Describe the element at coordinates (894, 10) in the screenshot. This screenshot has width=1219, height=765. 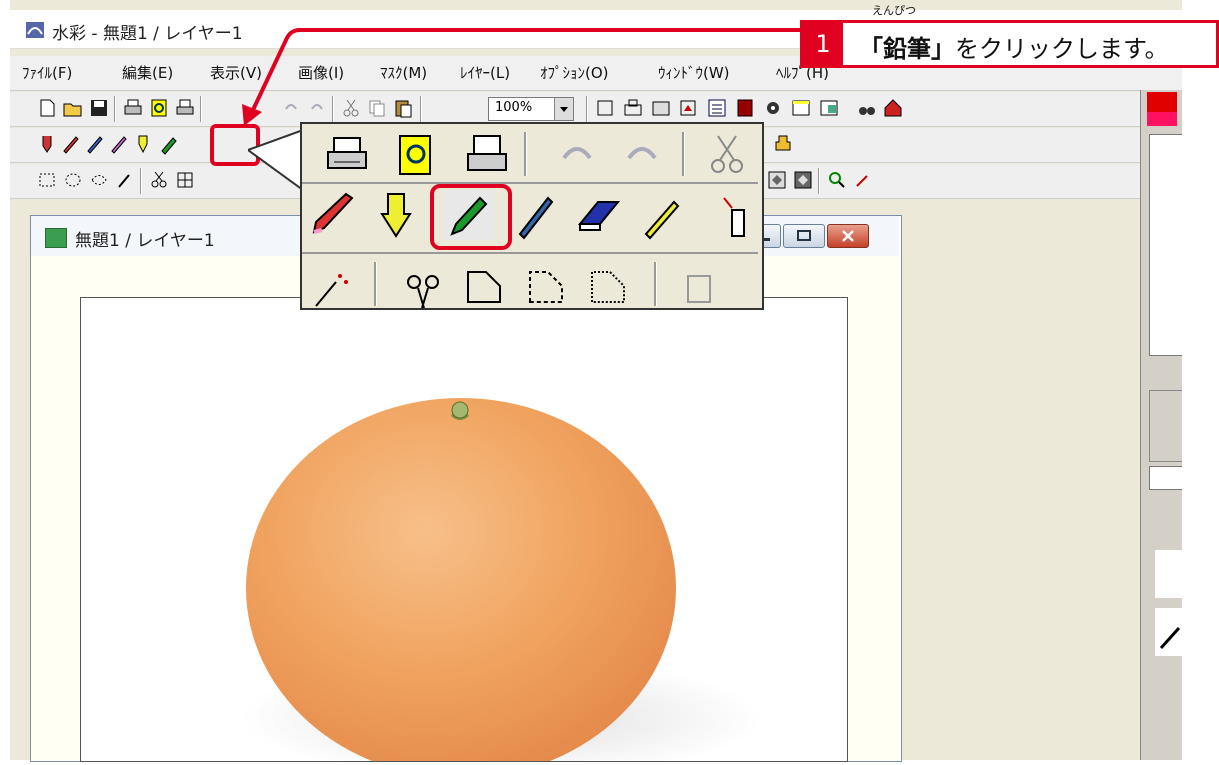
I see `callout-ruby: えんぴつ` at that location.